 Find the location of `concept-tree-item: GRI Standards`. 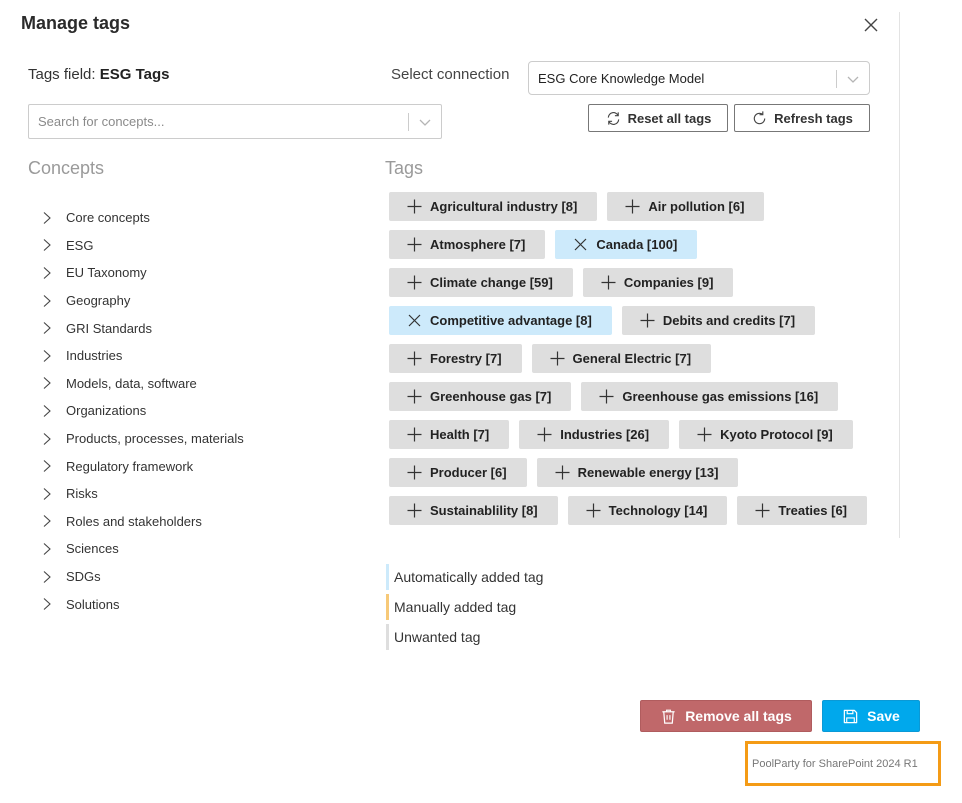

concept-tree-item: GRI Standards is located at coordinates (142, 328).